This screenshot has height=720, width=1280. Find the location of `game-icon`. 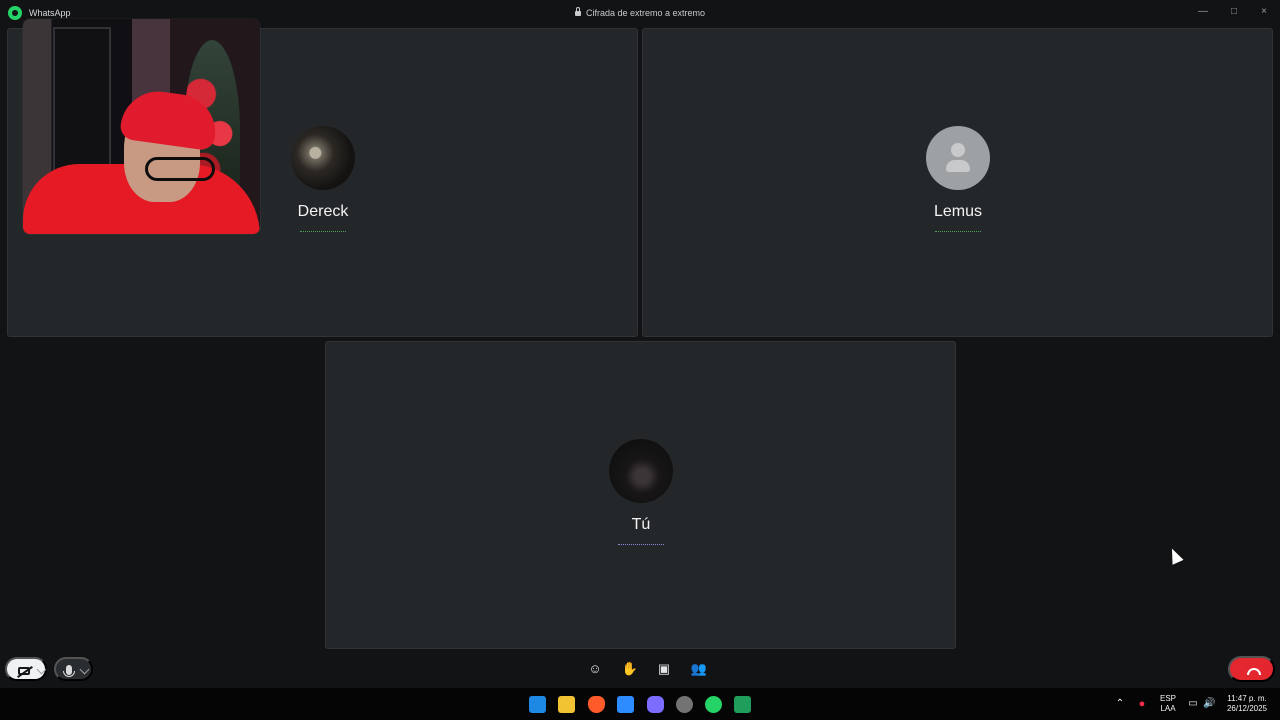

game-icon is located at coordinates (655, 704).